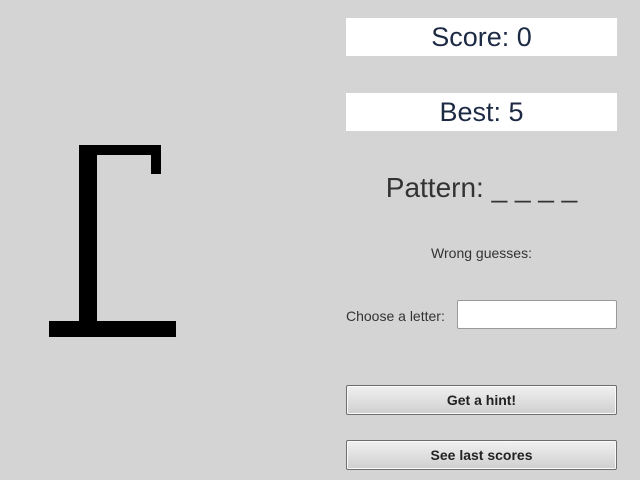 Image resolution: width=640 pixels, height=480 pixels. What do you see at coordinates (481, 112) in the screenshot?
I see `best-score-display: Best: 5` at bounding box center [481, 112].